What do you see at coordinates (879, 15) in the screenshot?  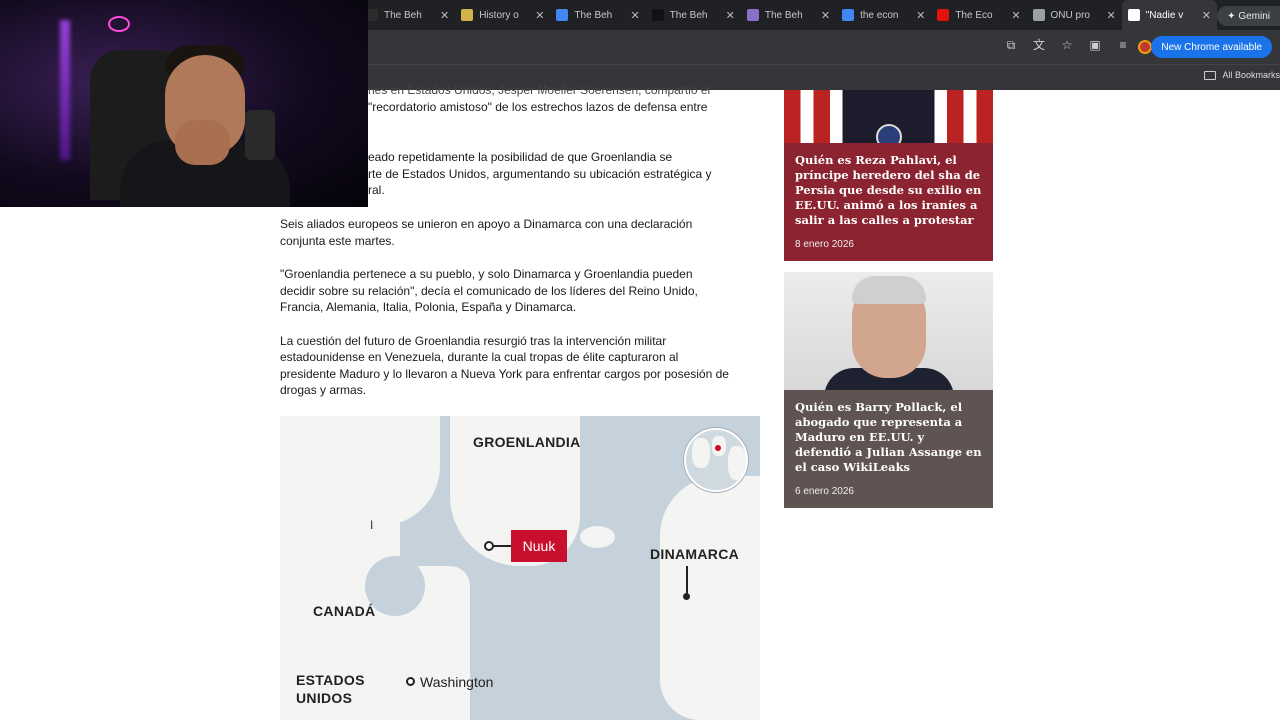 I see `tab-title: the econ` at bounding box center [879, 15].